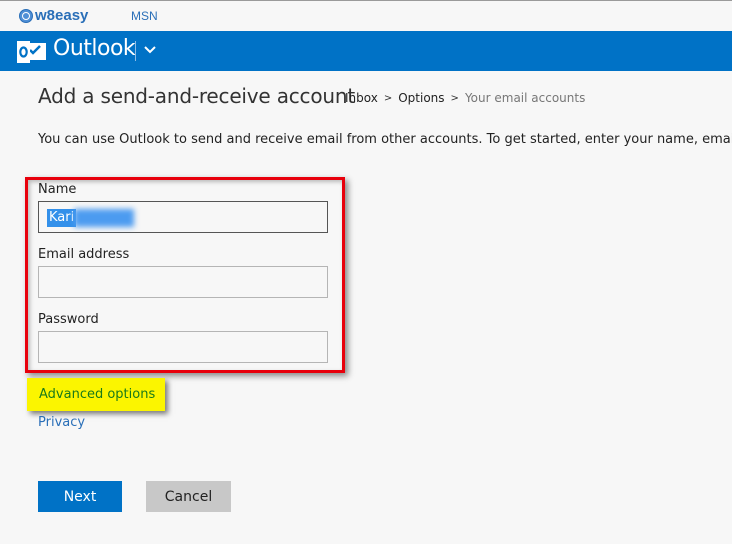  Describe the element at coordinates (188, 496) in the screenshot. I see `cancel-button: Cancel` at that location.